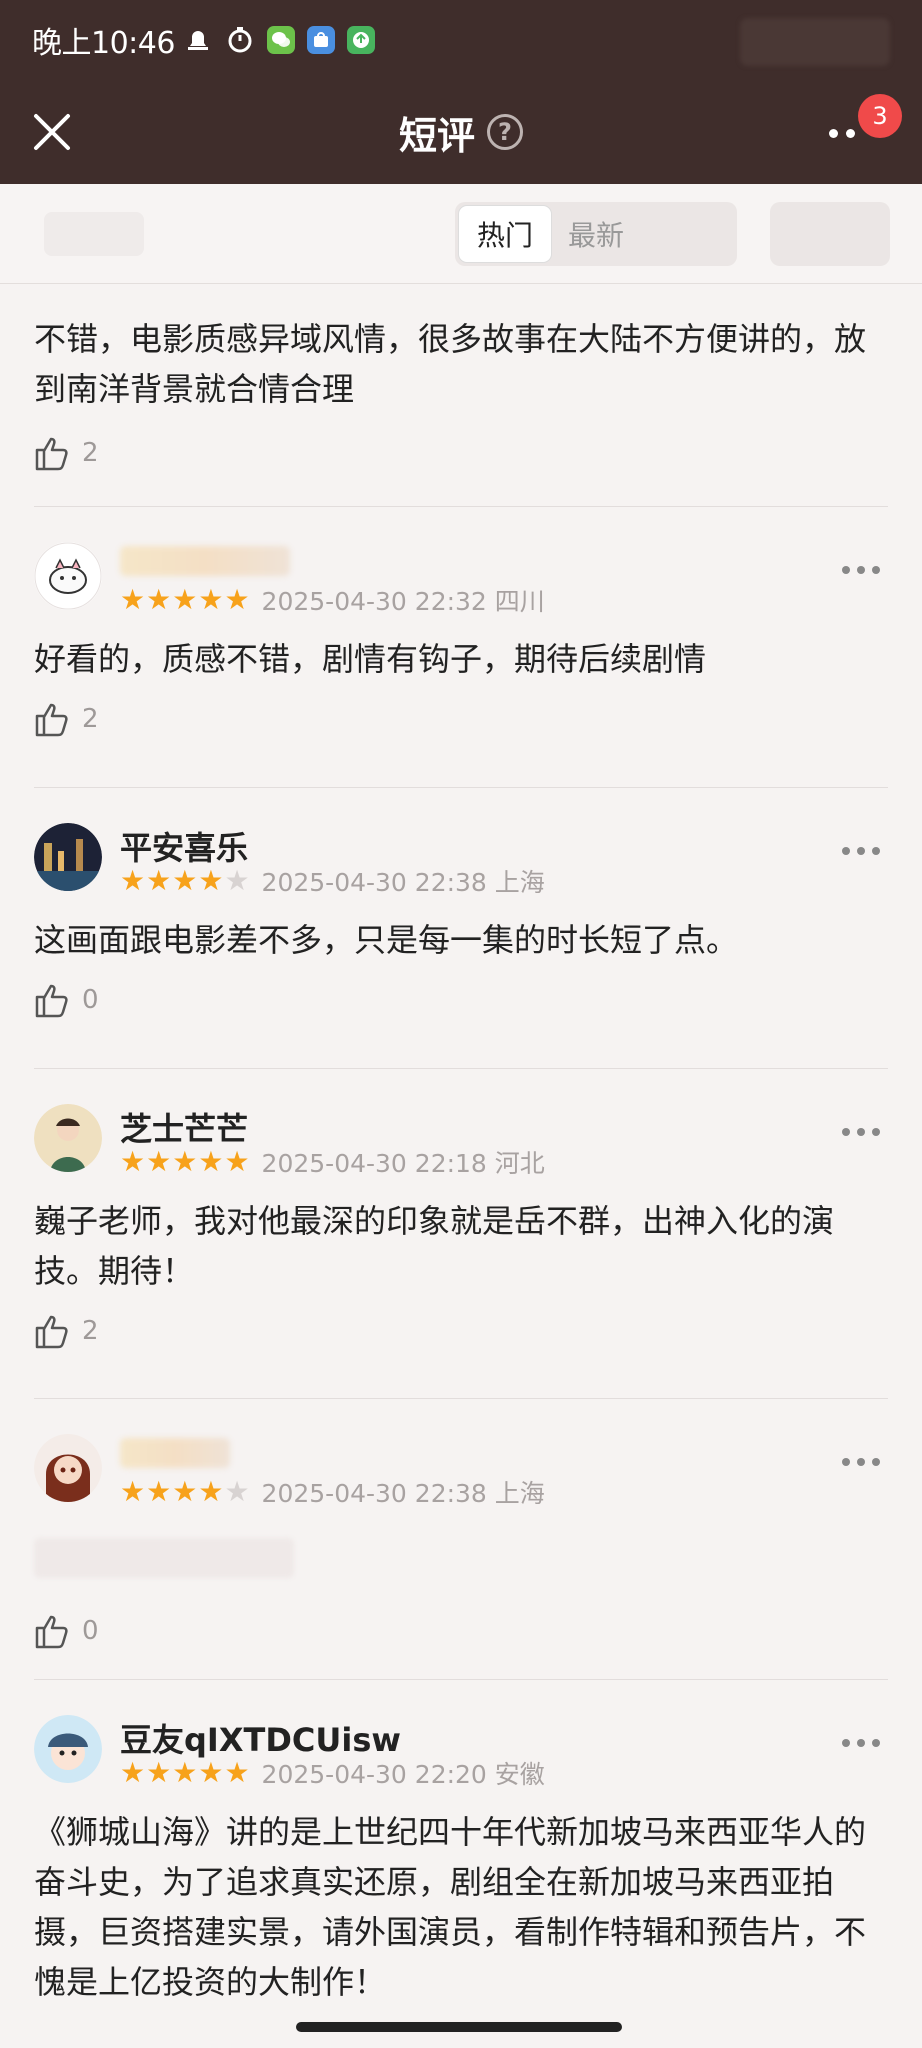 The width and height of the screenshot is (922, 2048). What do you see at coordinates (461, 1542) in the screenshot?
I see `review-item: ★ ★ ★ ★ ★ 2025-04-30 22:38 上海 0` at bounding box center [461, 1542].